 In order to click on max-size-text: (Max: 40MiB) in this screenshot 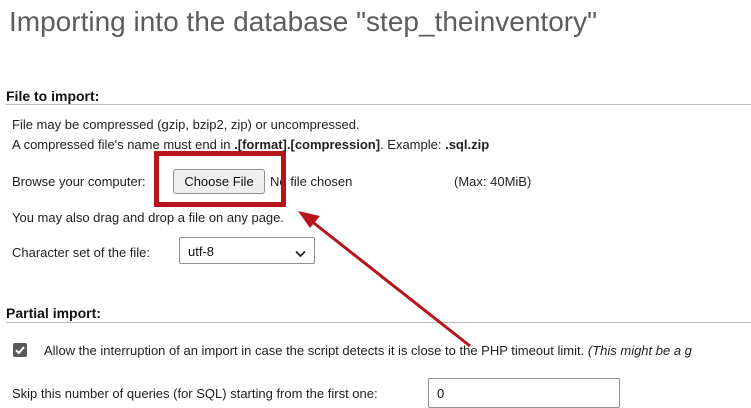, I will do `click(493, 181)`.